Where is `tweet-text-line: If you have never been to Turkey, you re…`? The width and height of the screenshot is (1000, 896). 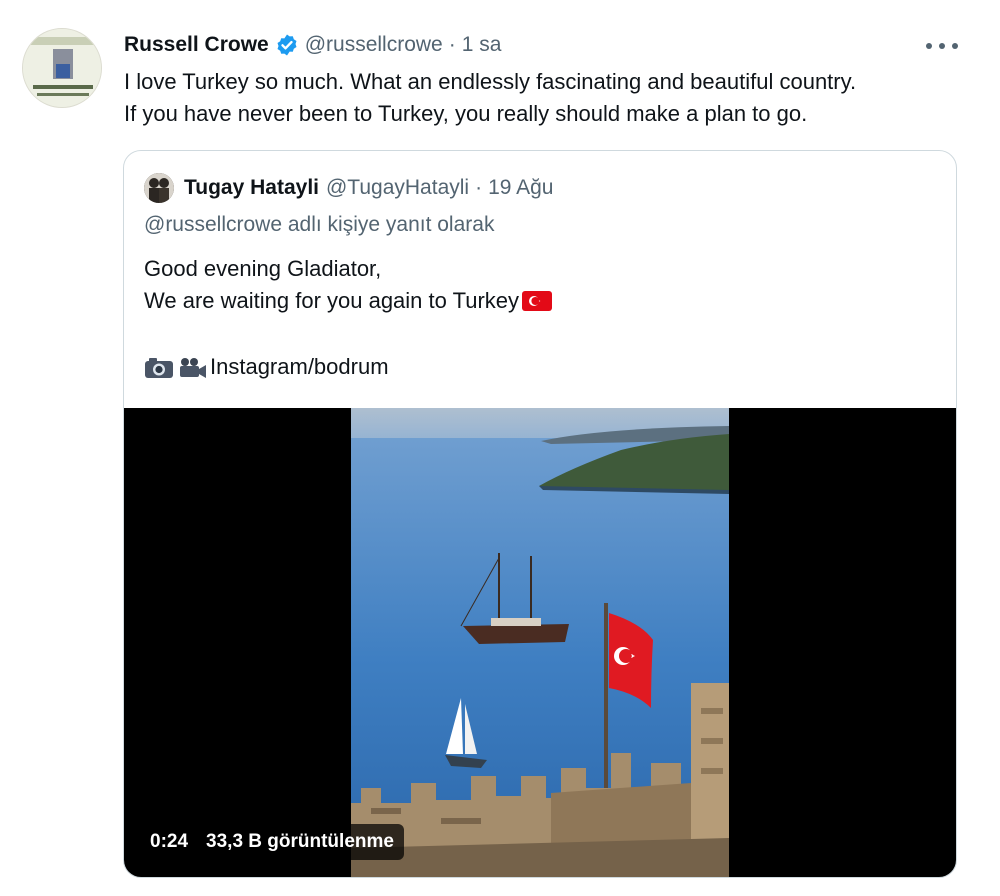
tweet-text-line: If you have never been to Turkey, you re… is located at coordinates (466, 113).